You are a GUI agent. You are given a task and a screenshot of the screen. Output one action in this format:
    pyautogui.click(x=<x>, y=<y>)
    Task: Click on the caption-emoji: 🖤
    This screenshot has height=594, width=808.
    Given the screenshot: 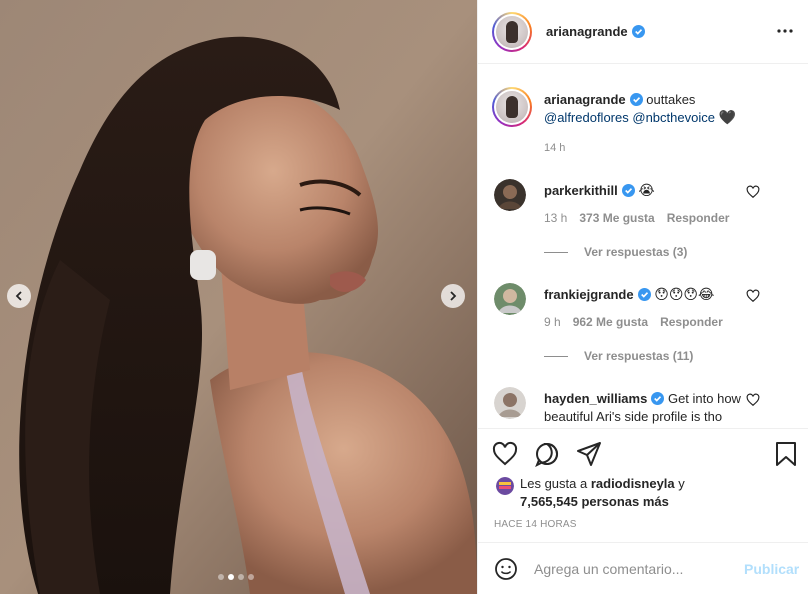 What is the action you would take?
    pyautogui.click(x=727, y=118)
    